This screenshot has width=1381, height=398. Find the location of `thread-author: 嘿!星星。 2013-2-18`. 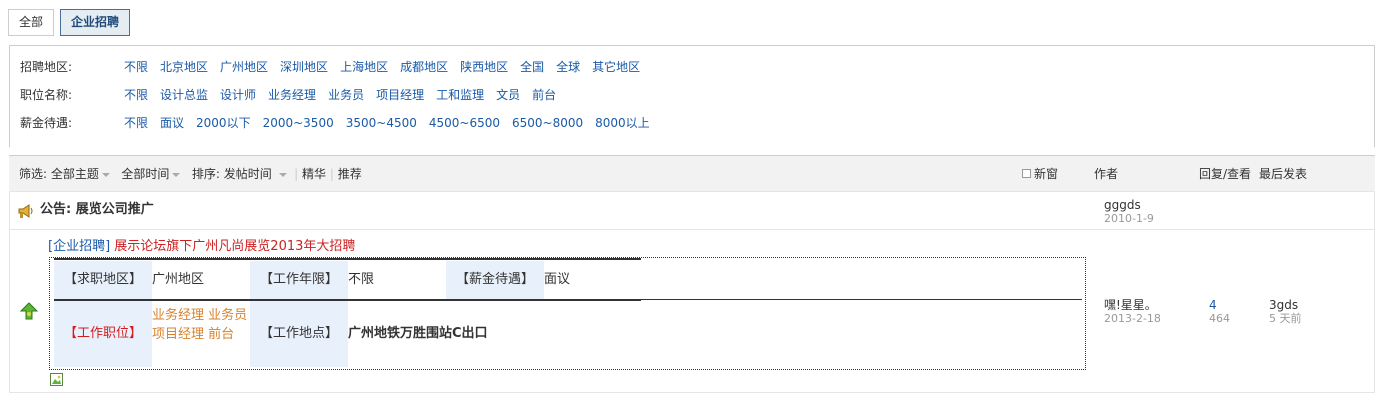

thread-author: 嘿!星星。 2013-2-18 is located at coordinates (1132, 312).